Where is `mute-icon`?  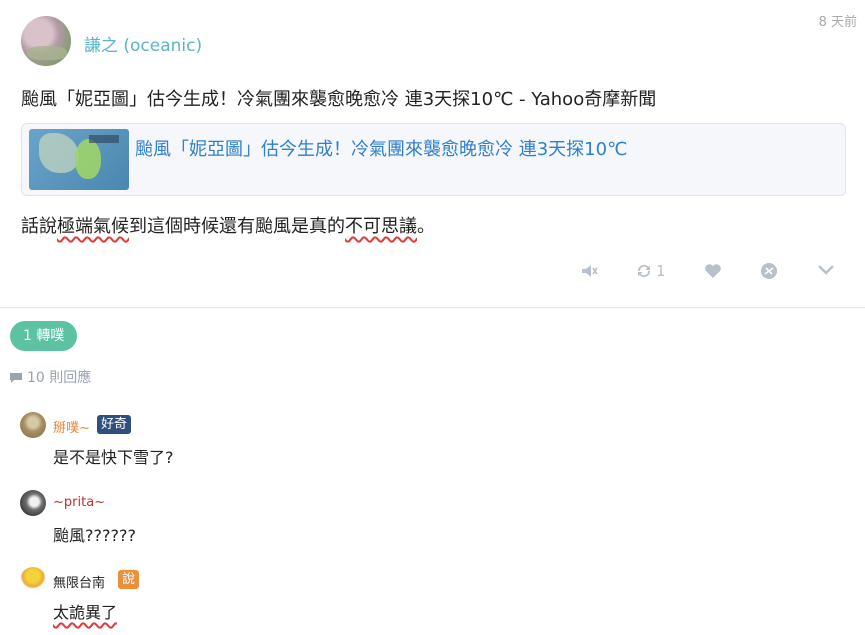
mute-icon is located at coordinates (589, 271).